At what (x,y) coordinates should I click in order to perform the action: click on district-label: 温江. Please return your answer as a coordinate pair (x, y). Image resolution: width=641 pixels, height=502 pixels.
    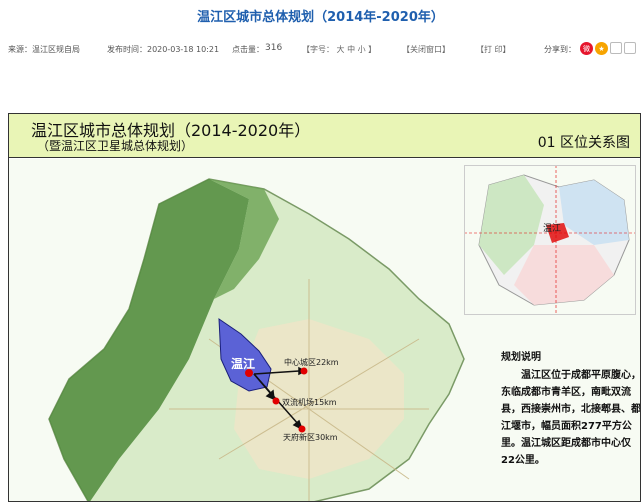
    Looking at the image, I should click on (243, 364).